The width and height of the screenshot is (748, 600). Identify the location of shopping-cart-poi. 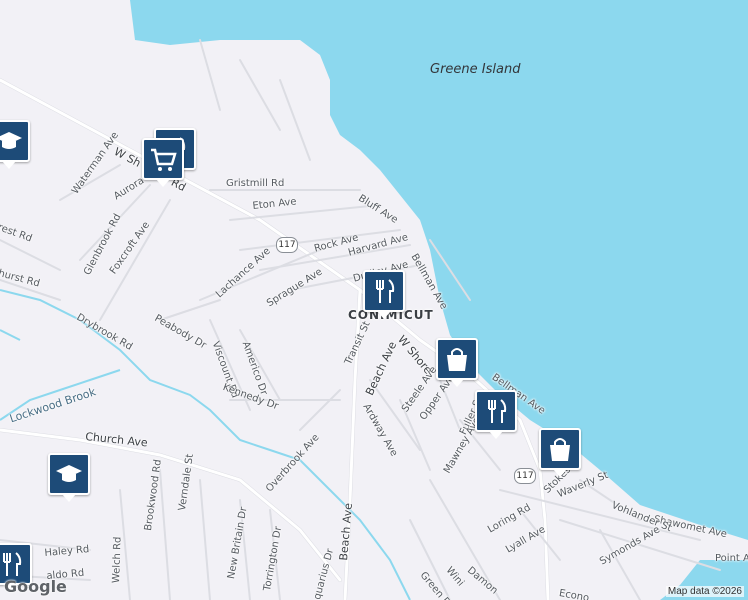
(163, 162).